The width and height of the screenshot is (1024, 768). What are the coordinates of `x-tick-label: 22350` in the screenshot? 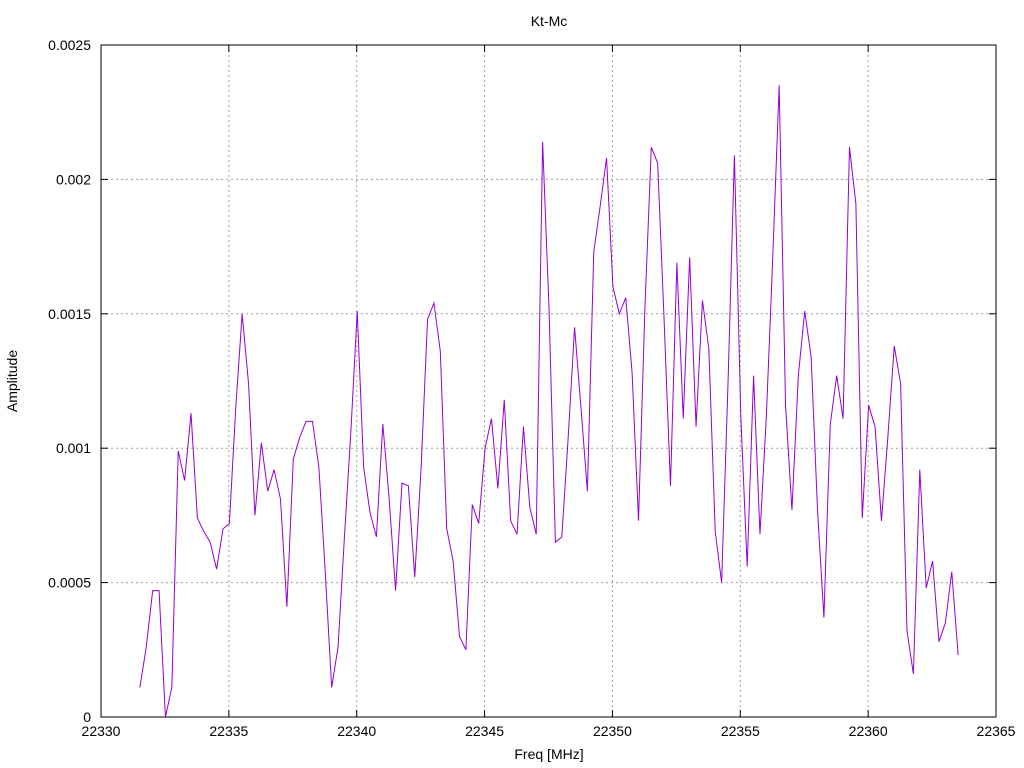 It's located at (612, 731).